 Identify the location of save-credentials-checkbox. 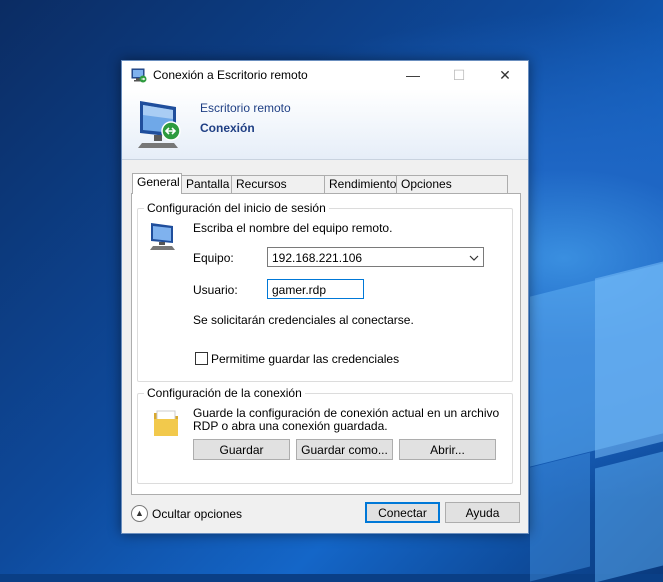
(201, 358).